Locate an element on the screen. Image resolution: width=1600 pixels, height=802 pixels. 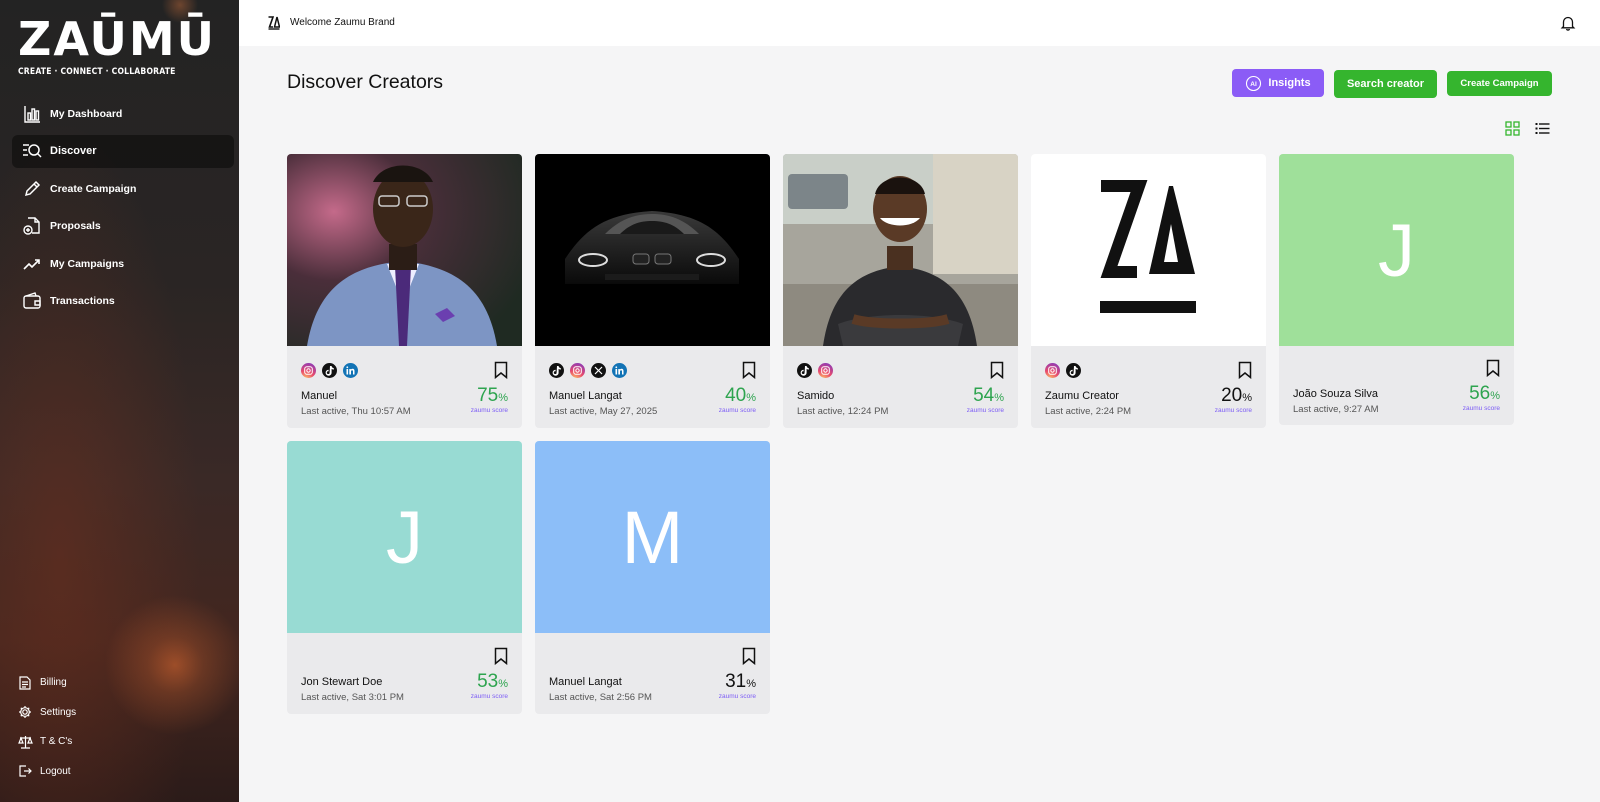
zaumu-score: 31% zaumu score is located at coordinates (737, 685).